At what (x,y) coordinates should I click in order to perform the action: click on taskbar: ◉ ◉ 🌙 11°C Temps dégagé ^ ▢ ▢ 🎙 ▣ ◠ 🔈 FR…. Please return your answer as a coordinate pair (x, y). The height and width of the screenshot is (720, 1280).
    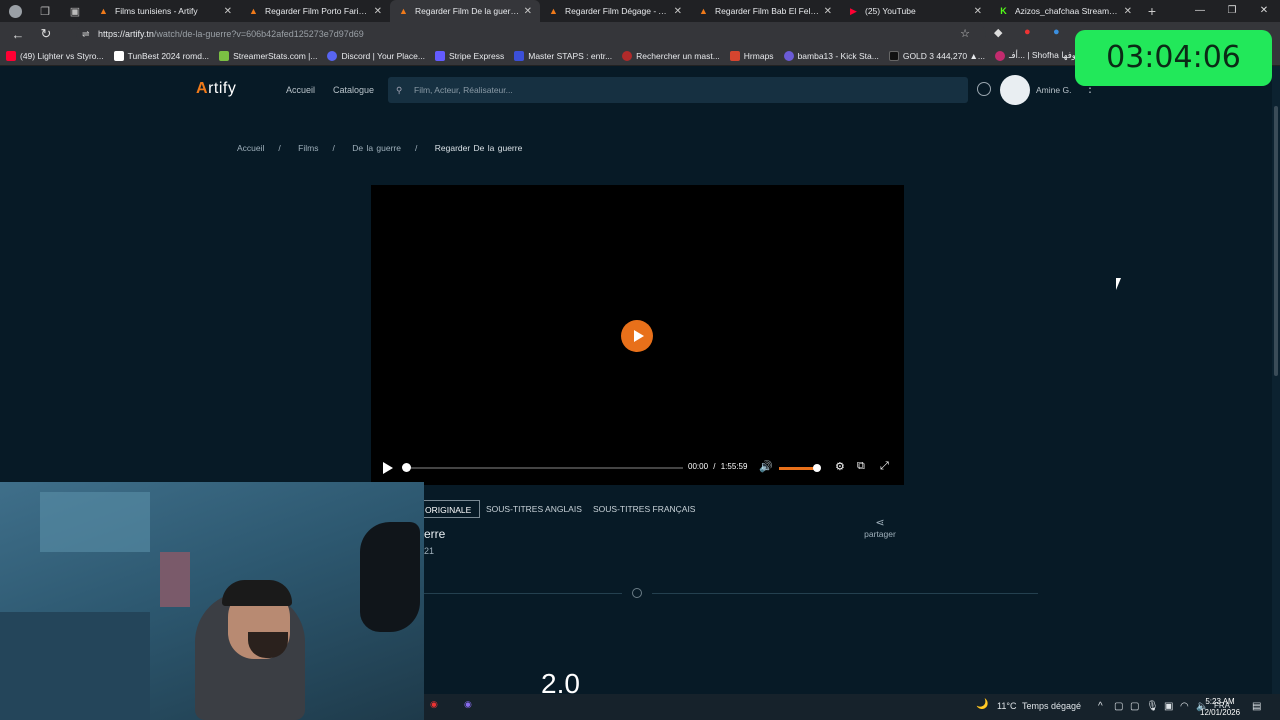
    Looking at the image, I should click on (852, 707).